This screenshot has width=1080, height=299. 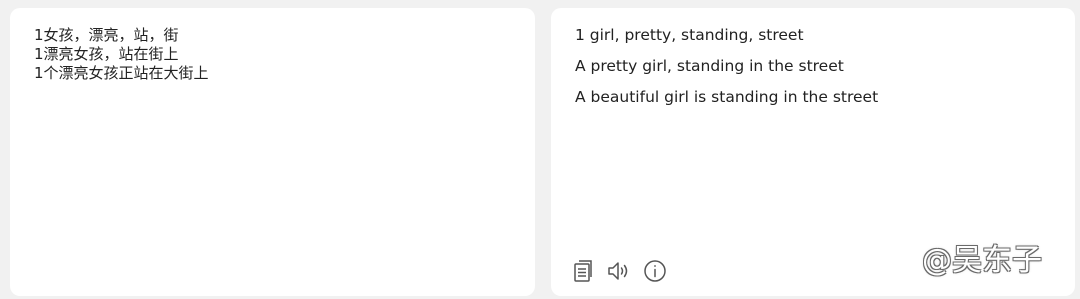 I want to click on copy-icon, so click(x=583, y=271).